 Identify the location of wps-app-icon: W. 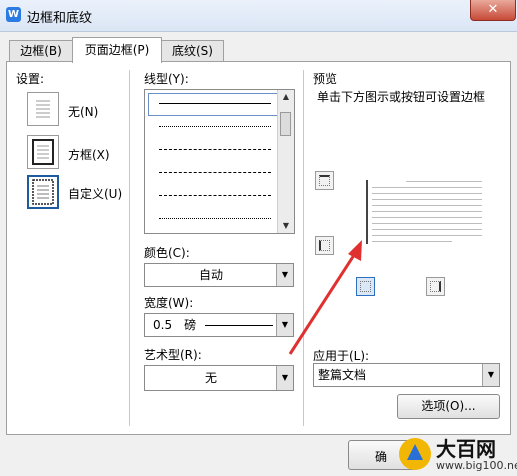
(13, 14).